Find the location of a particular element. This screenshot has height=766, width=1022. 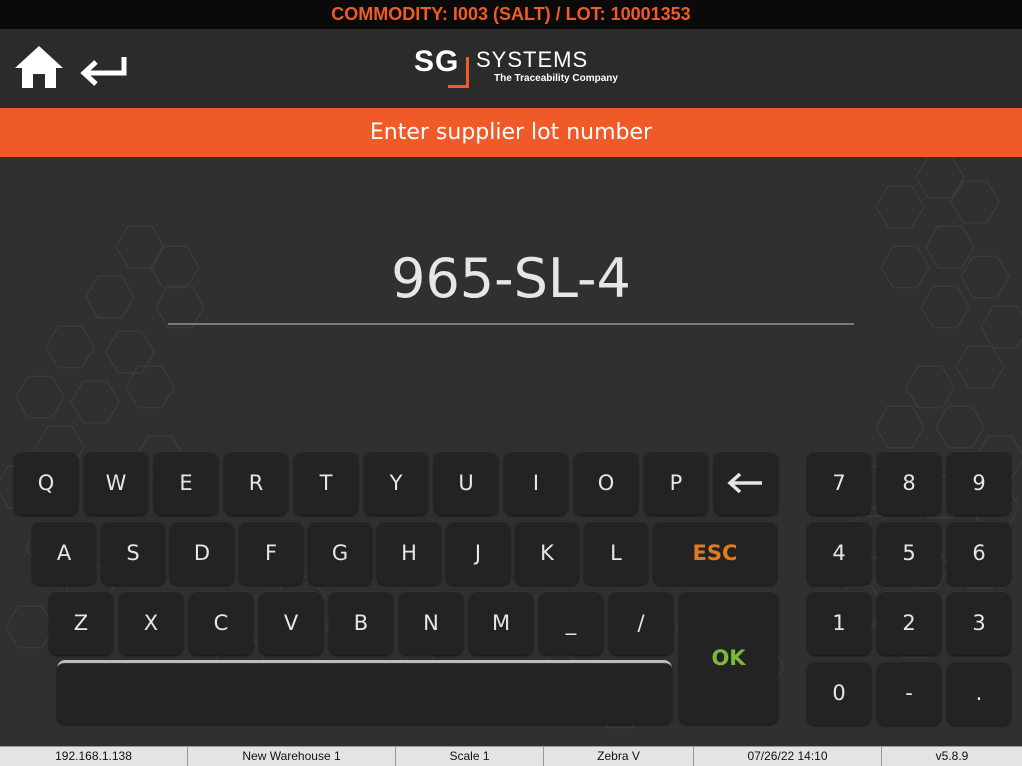

header-bar: SG SYSTEMS The Traceability Company is located at coordinates (511, 68).